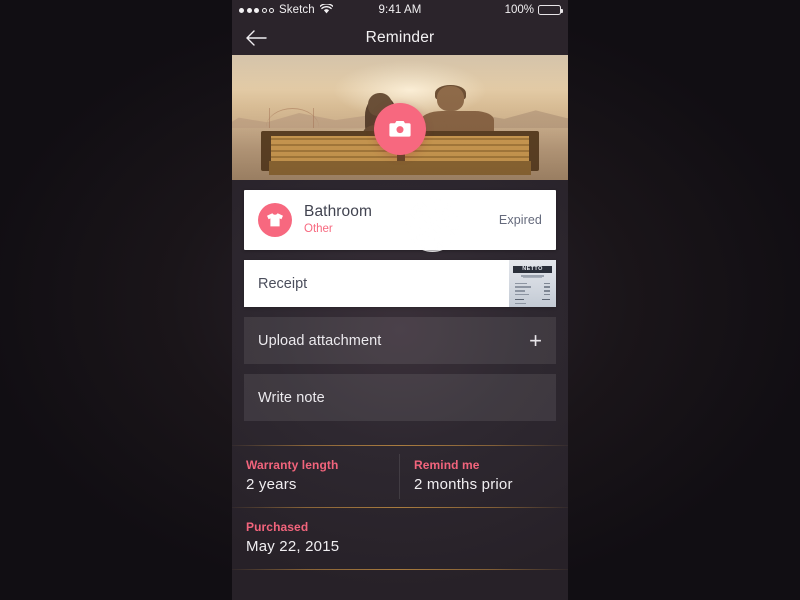  I want to click on detail-purchased: Purchased May 22, 2015, so click(400, 538).